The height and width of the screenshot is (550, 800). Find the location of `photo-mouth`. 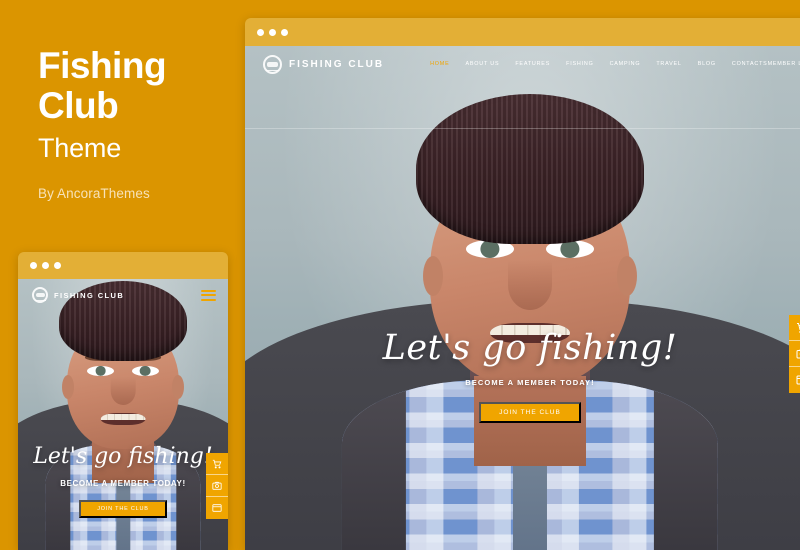

photo-mouth is located at coordinates (123, 419).